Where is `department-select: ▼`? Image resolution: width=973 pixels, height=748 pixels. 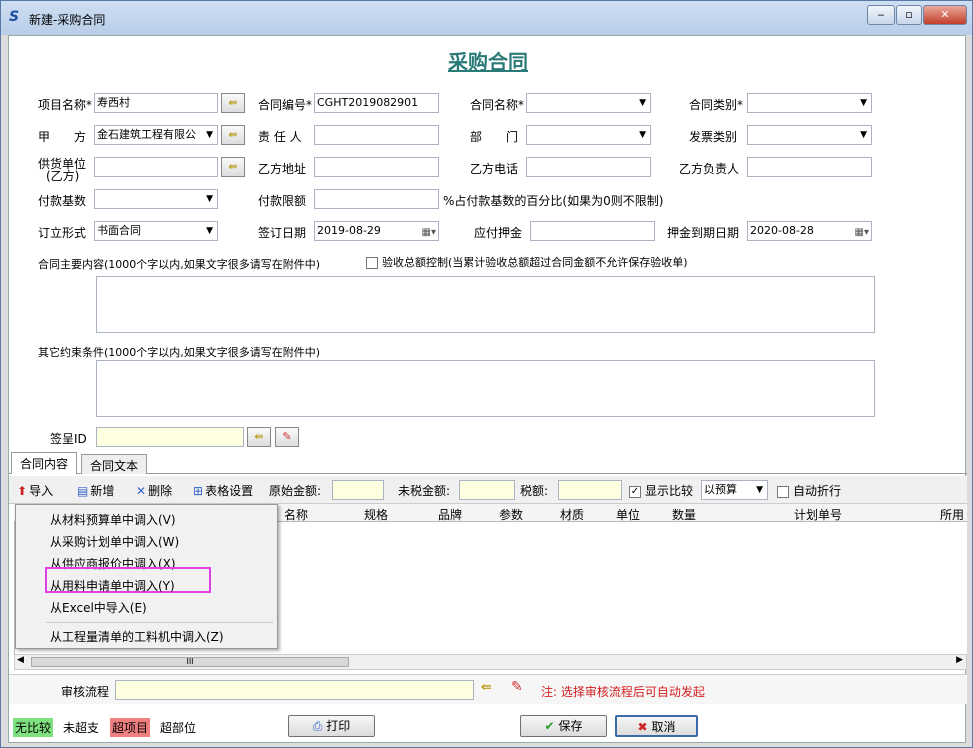
department-select: ▼ is located at coordinates (588, 135).